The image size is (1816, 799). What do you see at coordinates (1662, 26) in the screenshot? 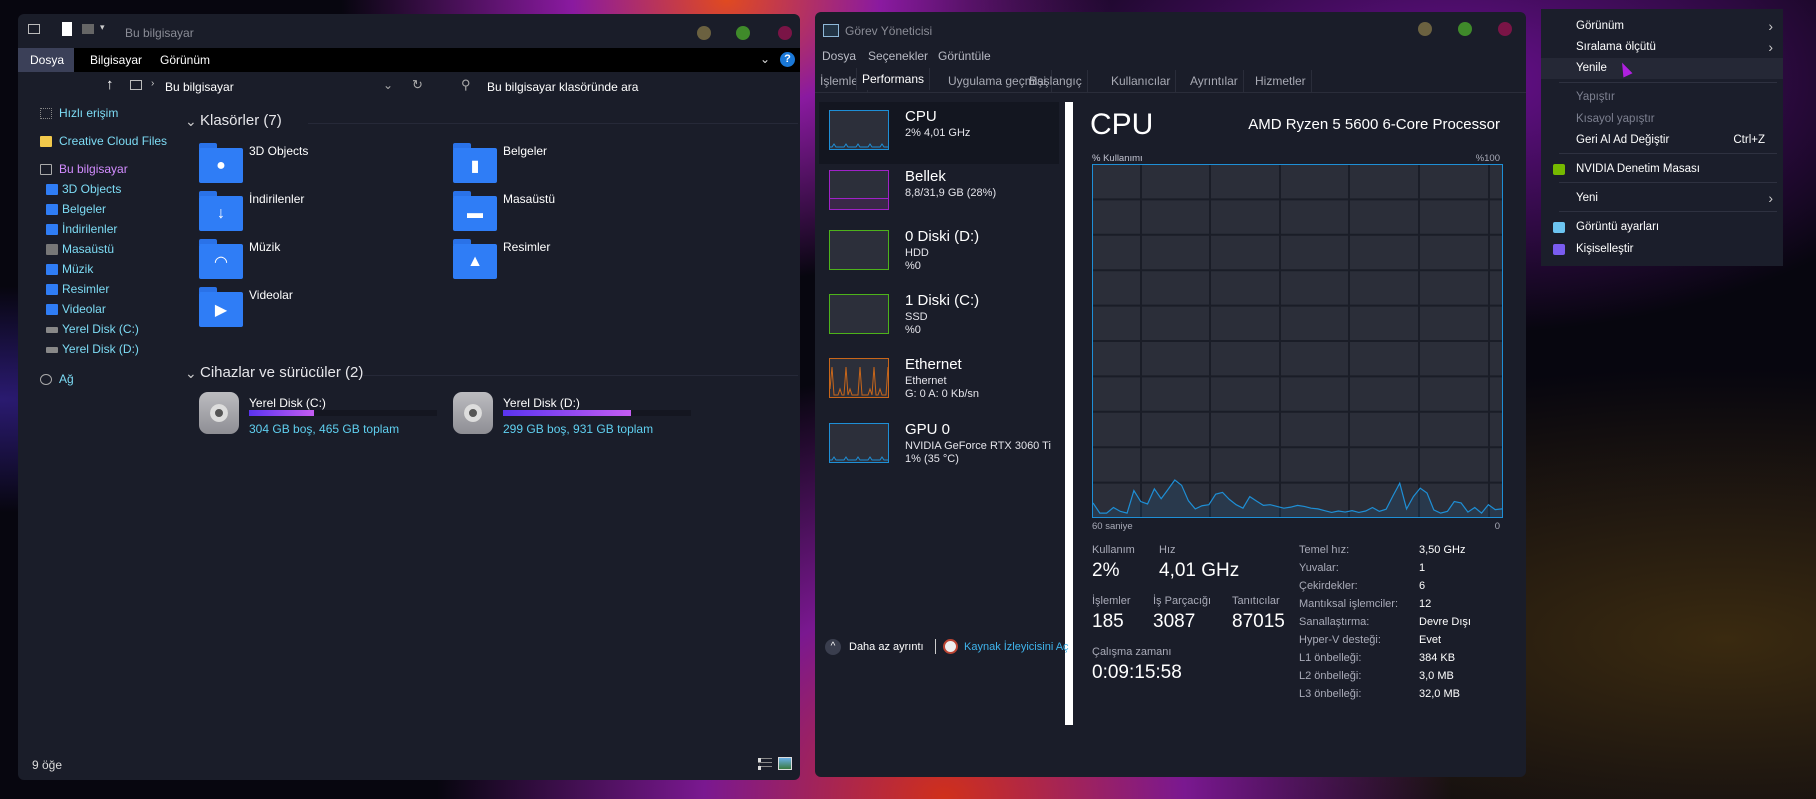
I see `menu-item-g-r-n-m: Görünüm ›` at bounding box center [1662, 26].